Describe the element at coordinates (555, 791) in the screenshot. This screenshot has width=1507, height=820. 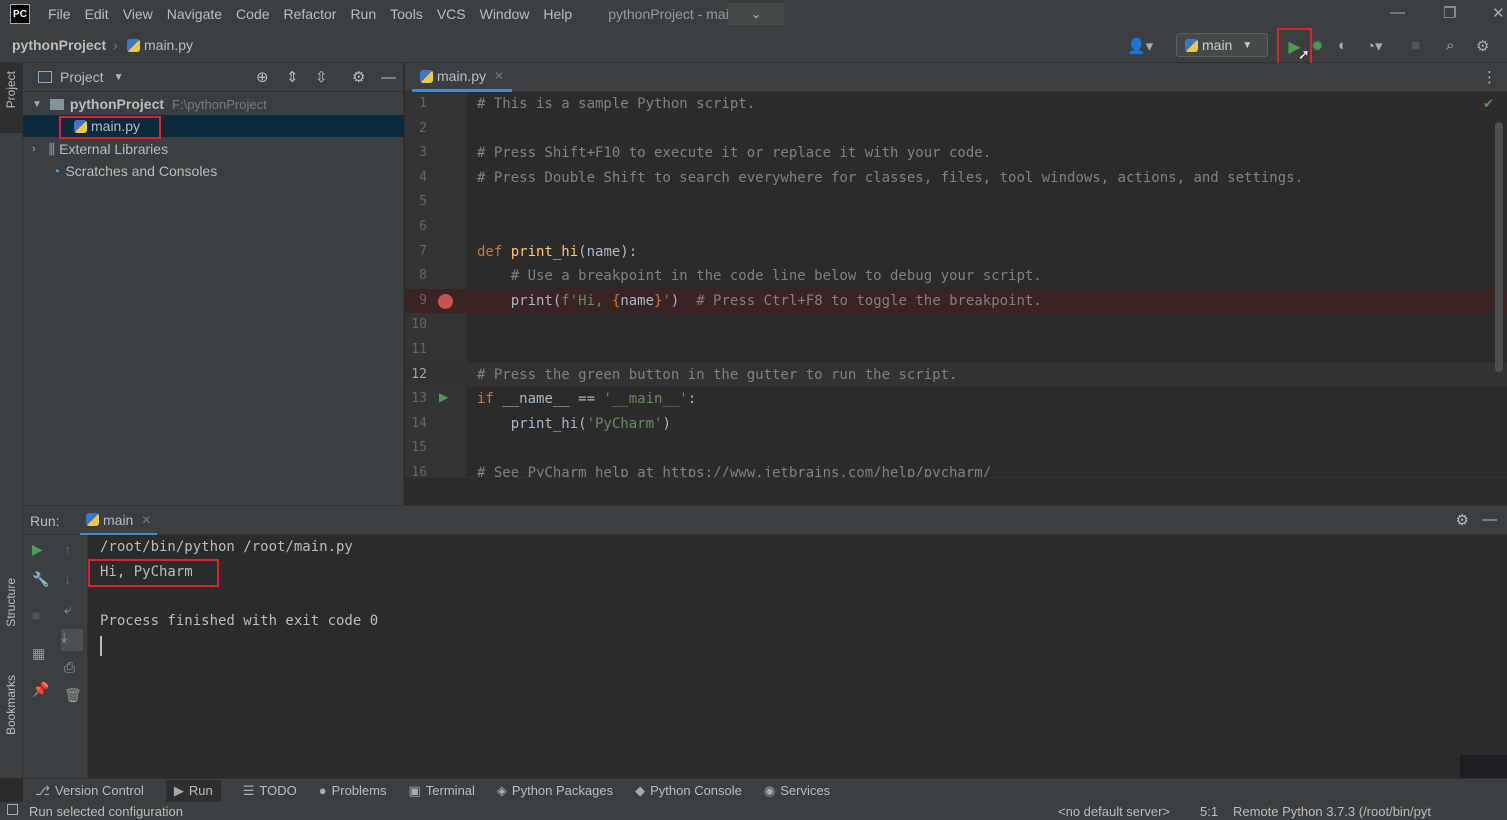
I see `bottom-tab-python-packages: ◈ Python Packages` at that location.